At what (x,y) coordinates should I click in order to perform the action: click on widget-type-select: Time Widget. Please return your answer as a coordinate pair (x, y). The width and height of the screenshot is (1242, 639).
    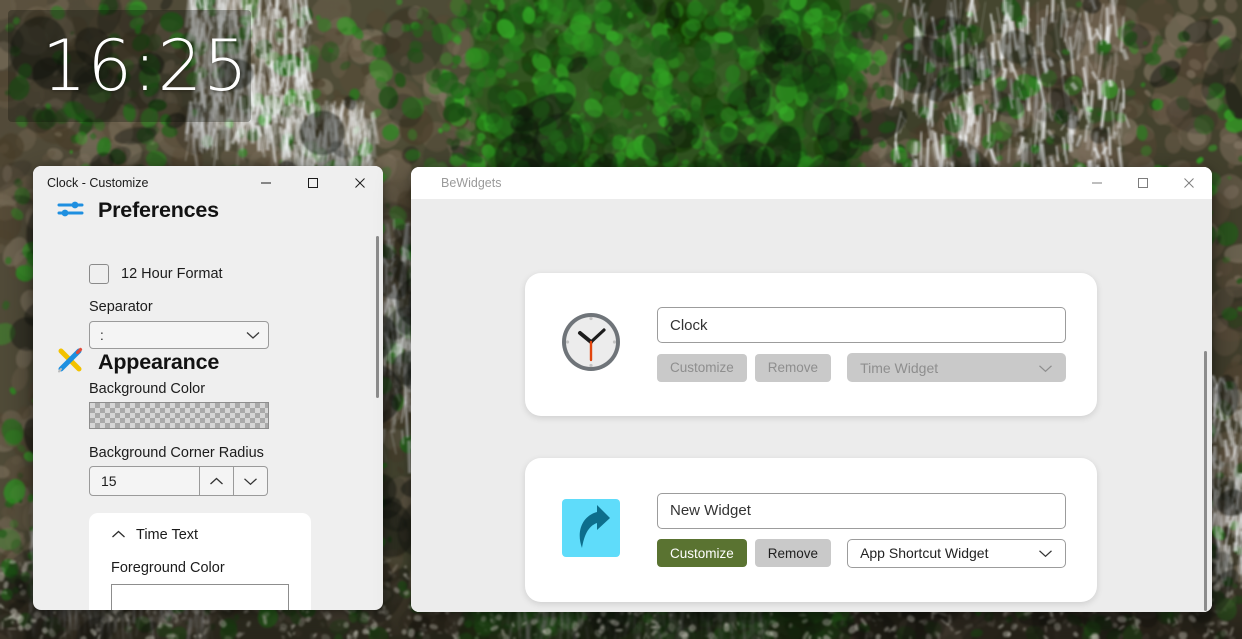
    Looking at the image, I should click on (956, 367).